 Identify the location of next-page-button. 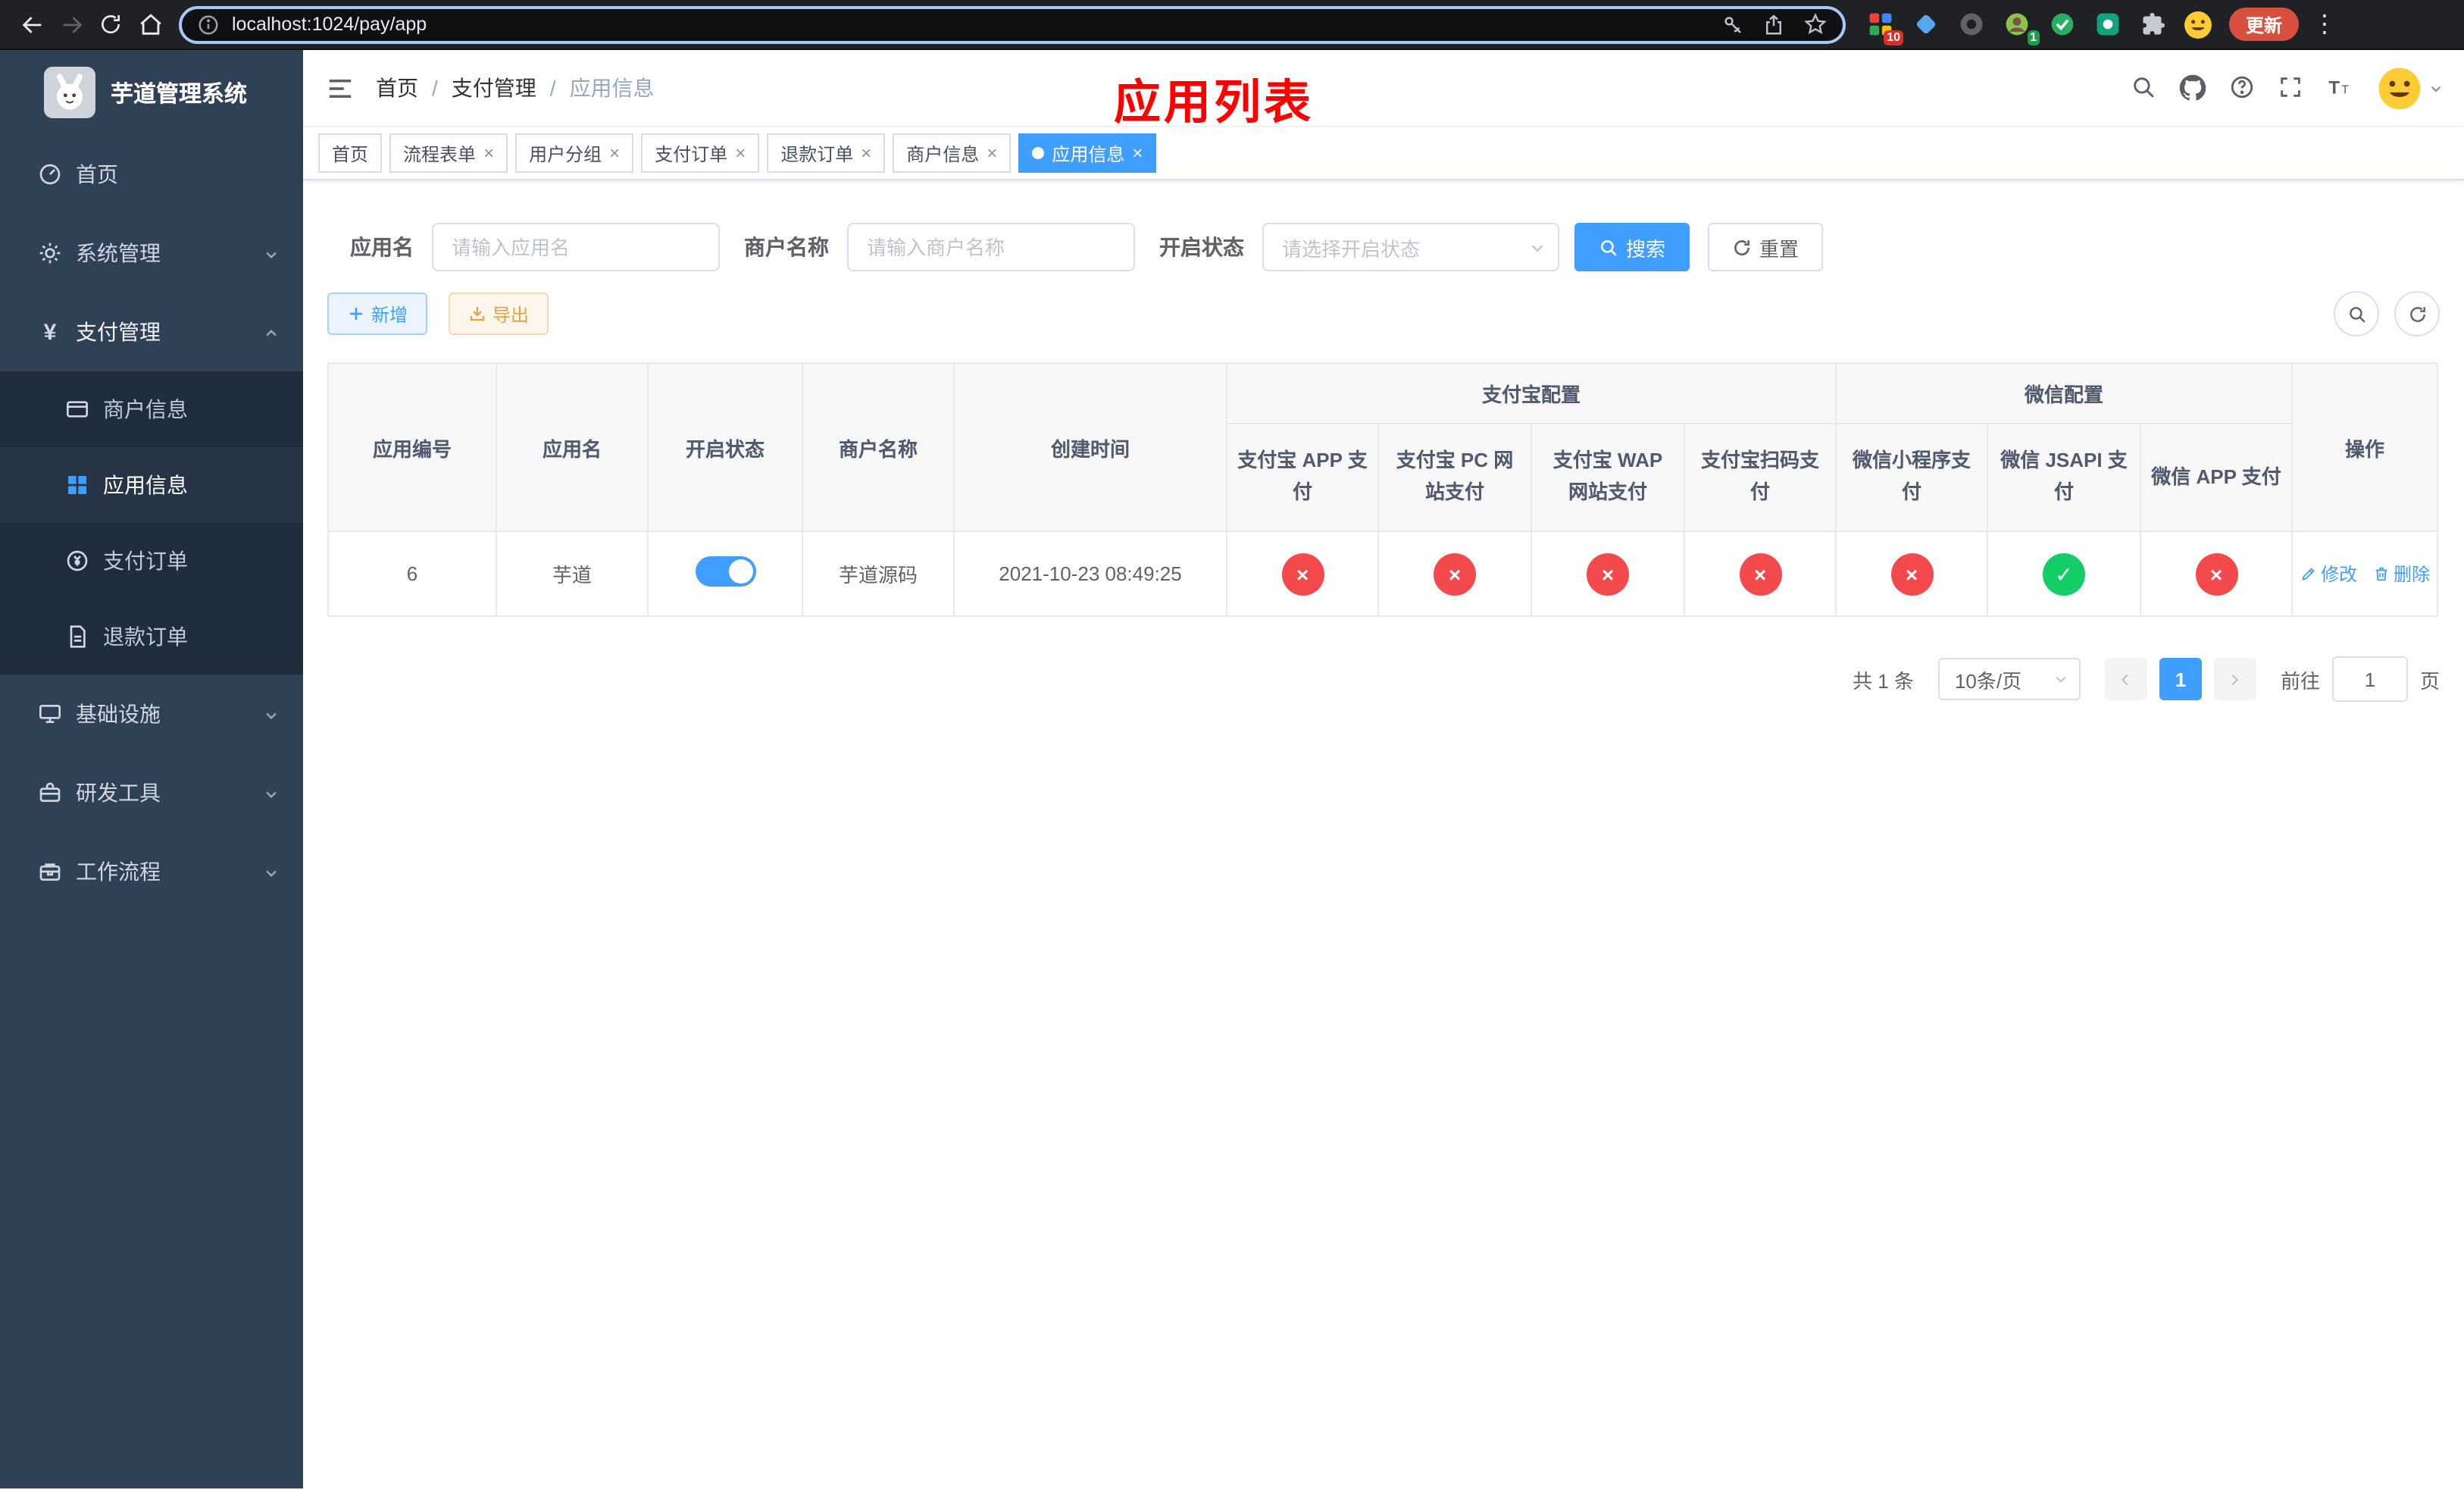
(2234, 679).